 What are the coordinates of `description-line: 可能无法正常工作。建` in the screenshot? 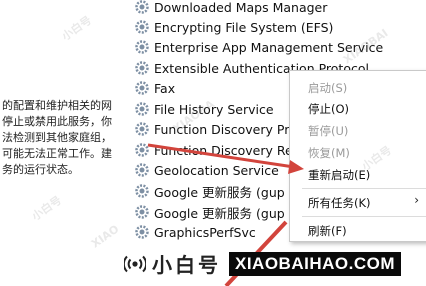 It's located at (57, 153).